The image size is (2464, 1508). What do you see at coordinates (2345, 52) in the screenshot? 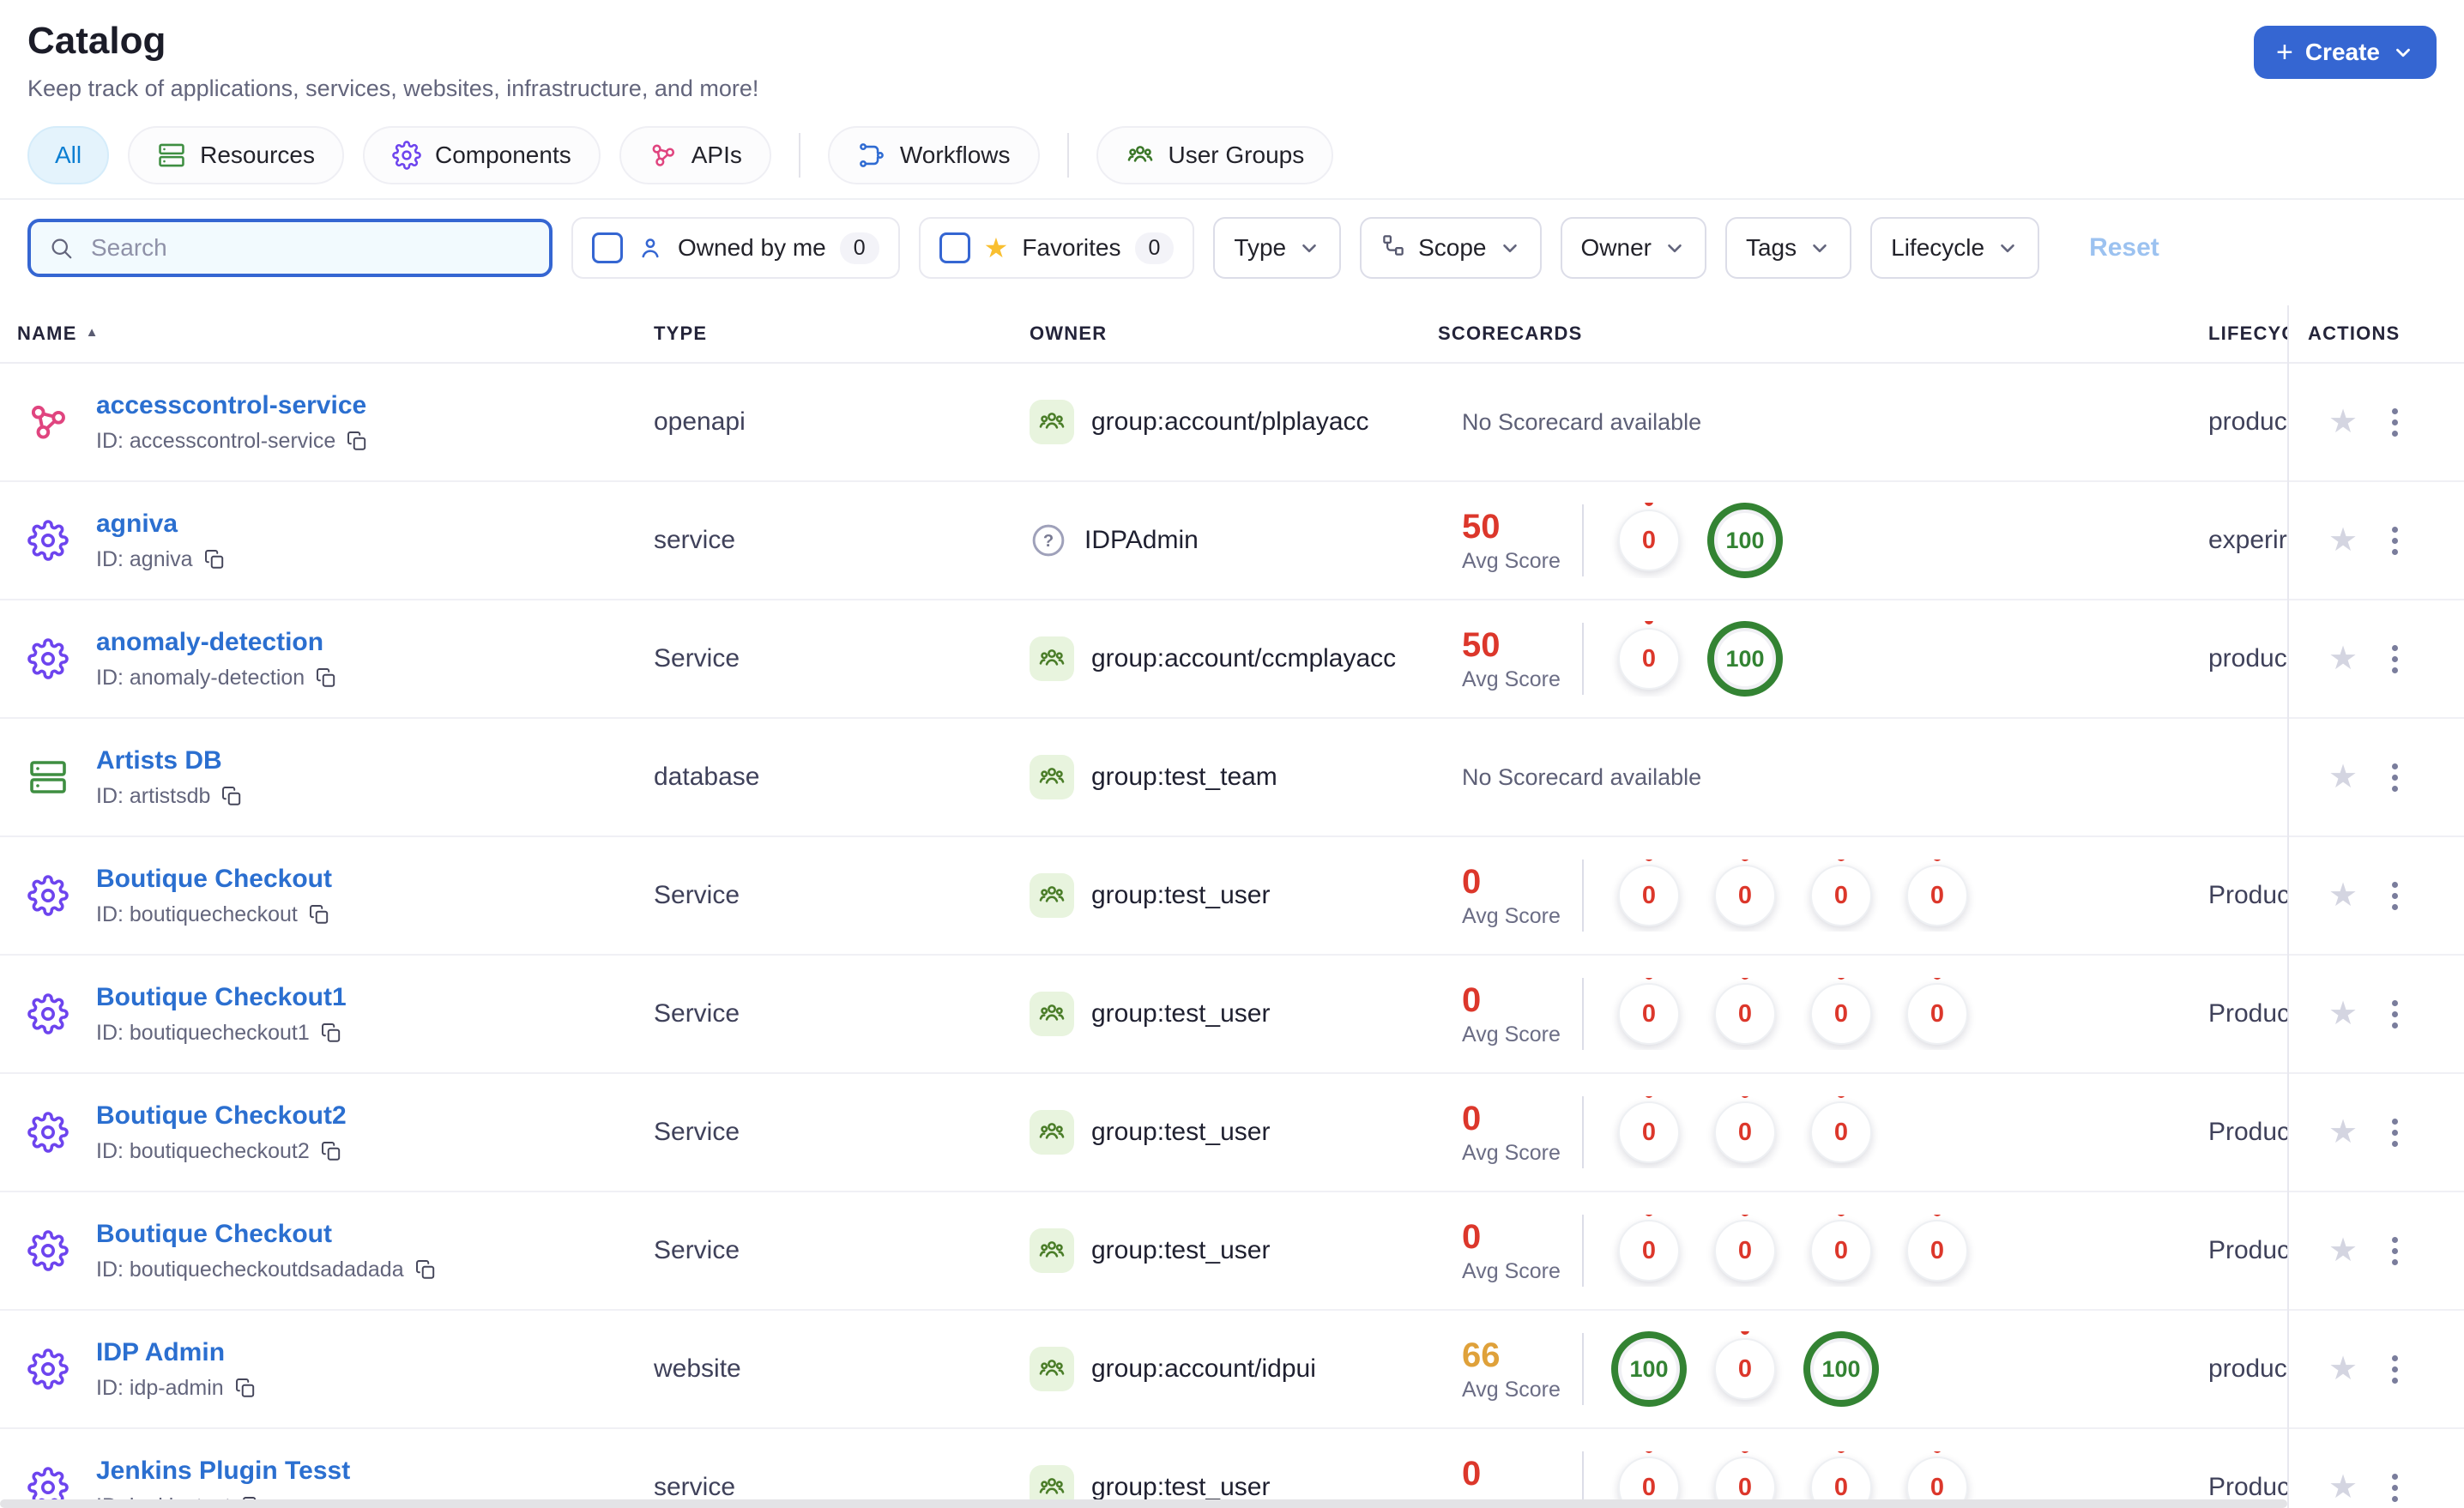
I see `create-button: + Create` at bounding box center [2345, 52].